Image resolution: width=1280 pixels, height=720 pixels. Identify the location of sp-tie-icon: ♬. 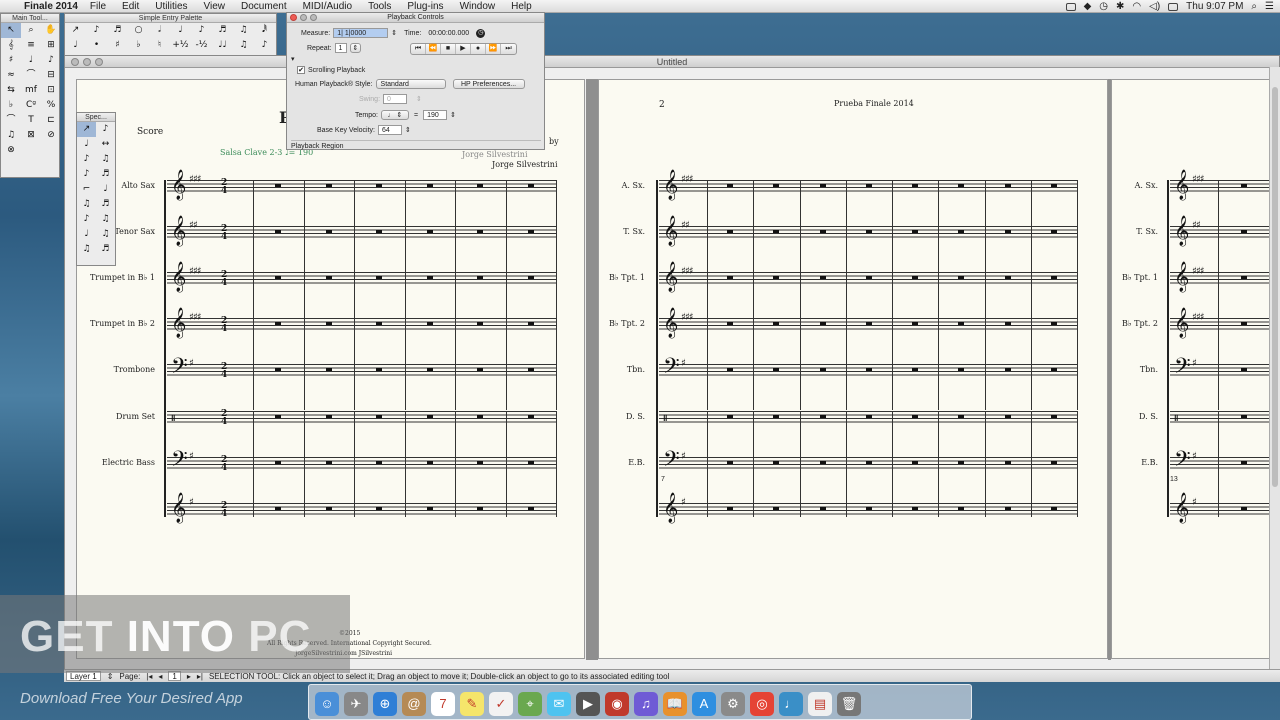
(105, 204).